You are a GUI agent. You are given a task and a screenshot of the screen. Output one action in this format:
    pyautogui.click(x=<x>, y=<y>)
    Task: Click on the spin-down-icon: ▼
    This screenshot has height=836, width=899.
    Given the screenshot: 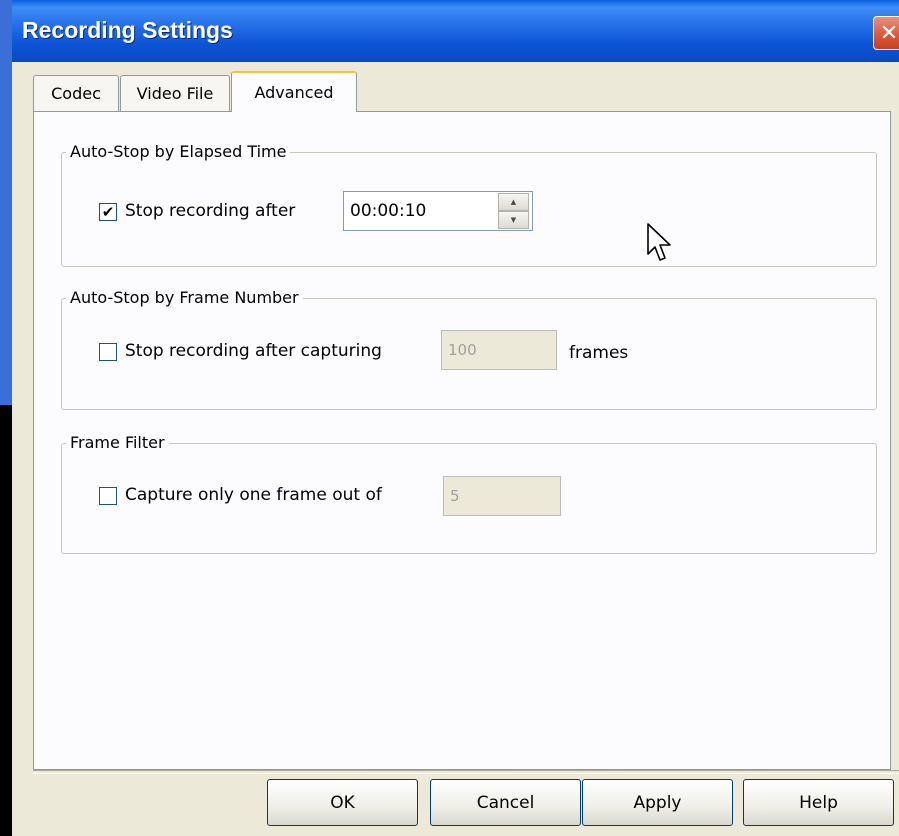 What is the action you would take?
    pyautogui.click(x=513, y=220)
    